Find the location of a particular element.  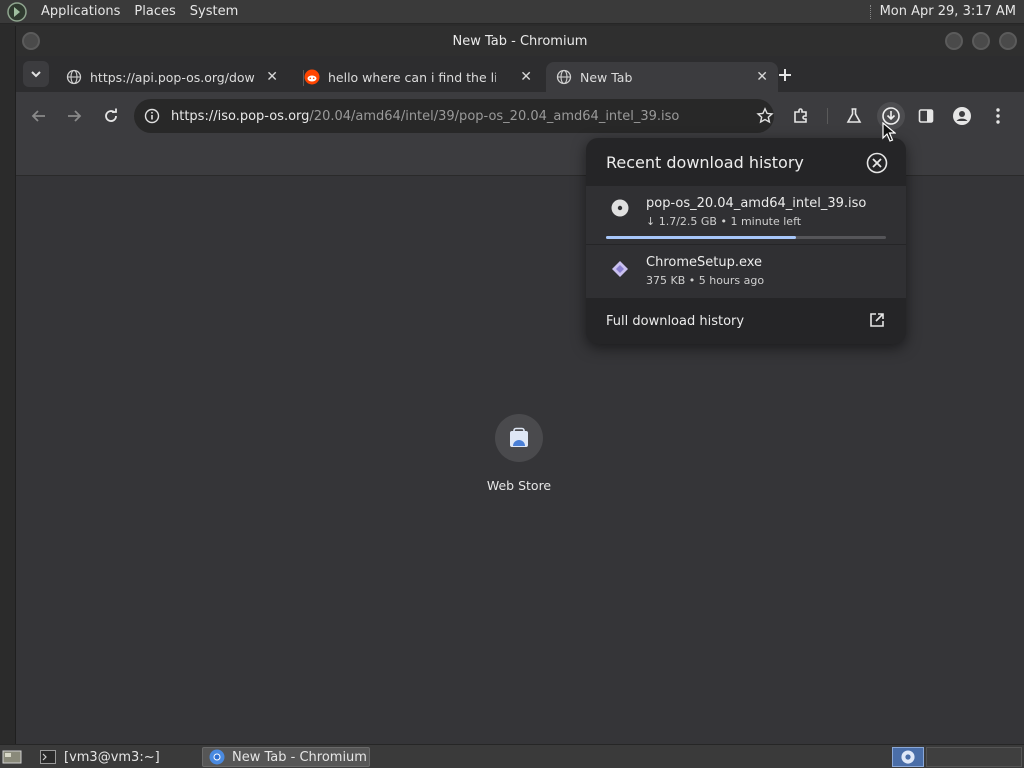

arrow-right-icon is located at coordinates (75, 116).